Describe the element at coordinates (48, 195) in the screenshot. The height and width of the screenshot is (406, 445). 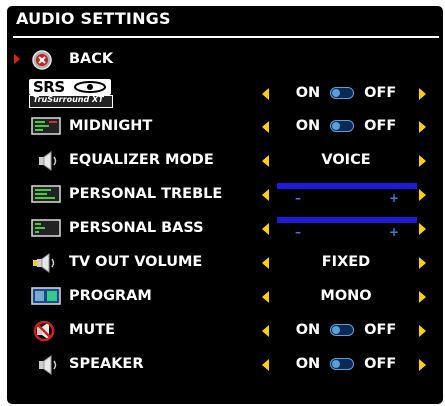
I see `treble-icon` at that location.